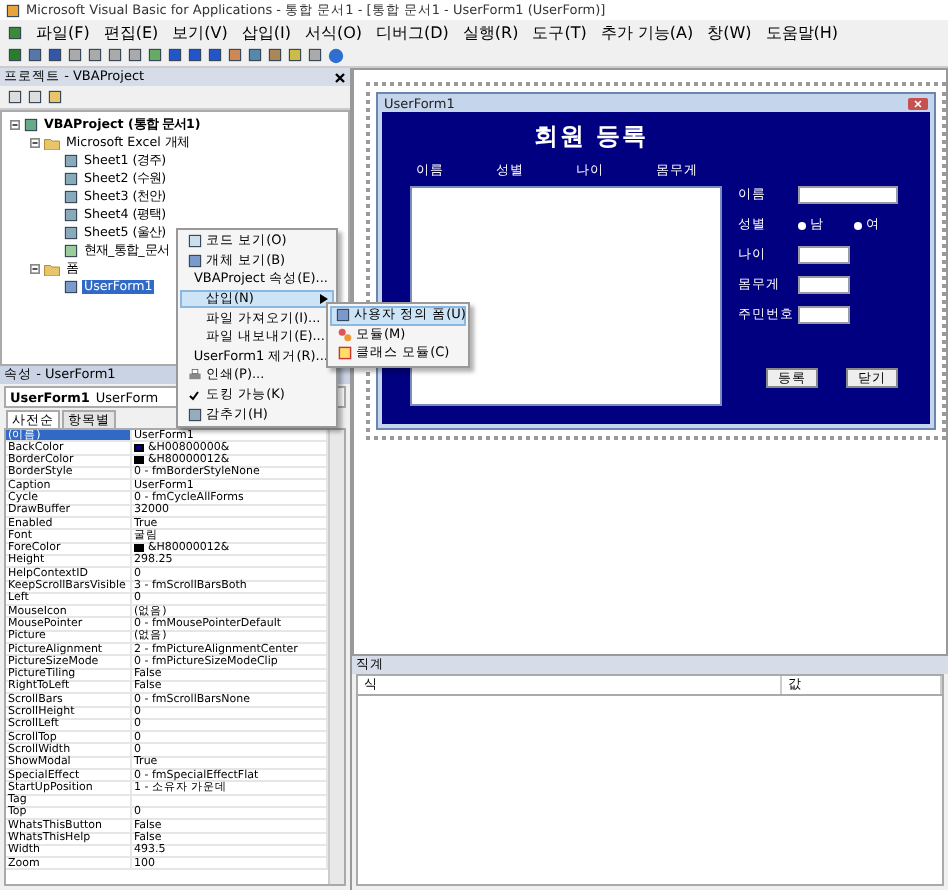 This screenshot has height=890, width=948. What do you see at coordinates (591, 137) in the screenshot?
I see `form-heading: 회원 등록` at bounding box center [591, 137].